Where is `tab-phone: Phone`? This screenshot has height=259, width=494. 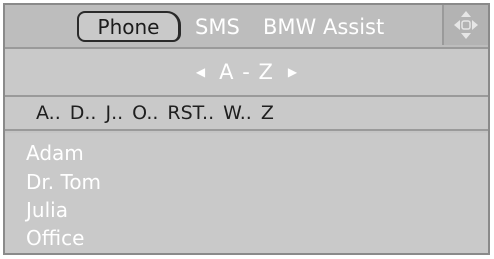 tab-phone: Phone is located at coordinates (129, 26).